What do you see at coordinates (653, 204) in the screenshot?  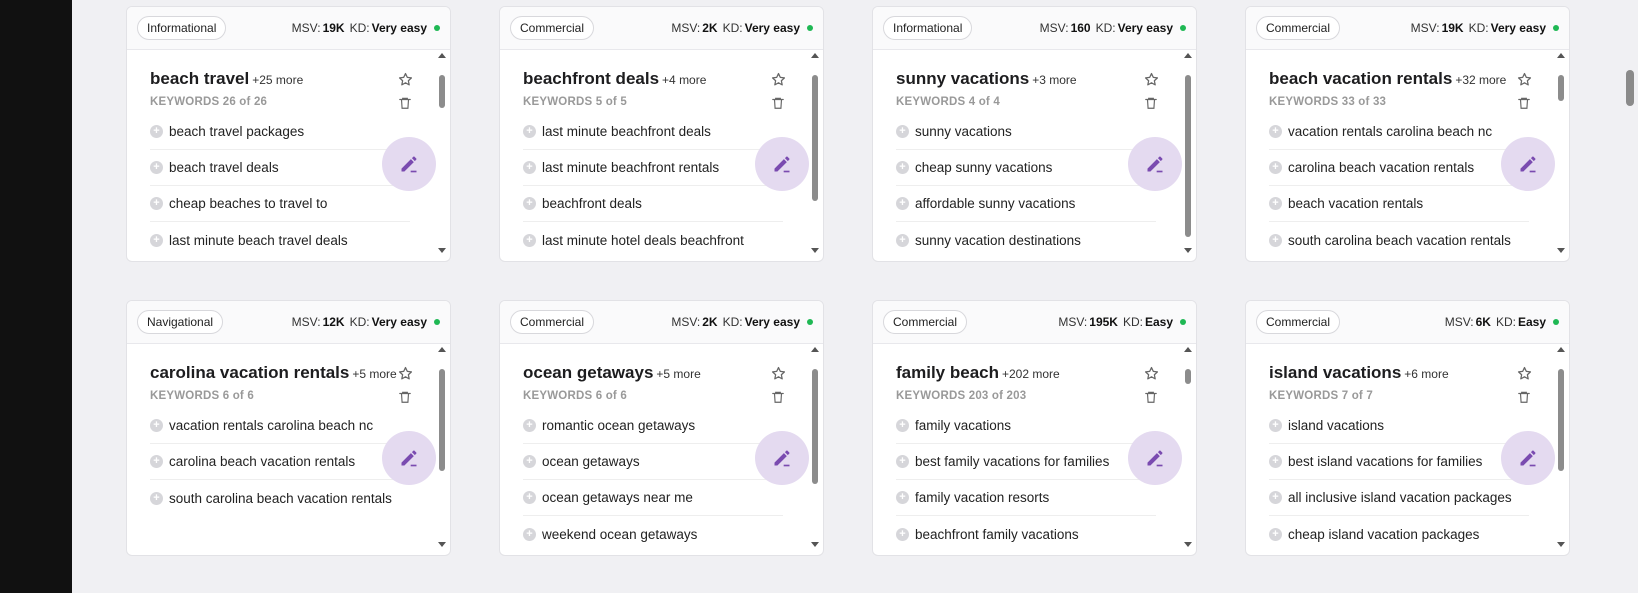 I see `keyword-item: + beachfront deals` at bounding box center [653, 204].